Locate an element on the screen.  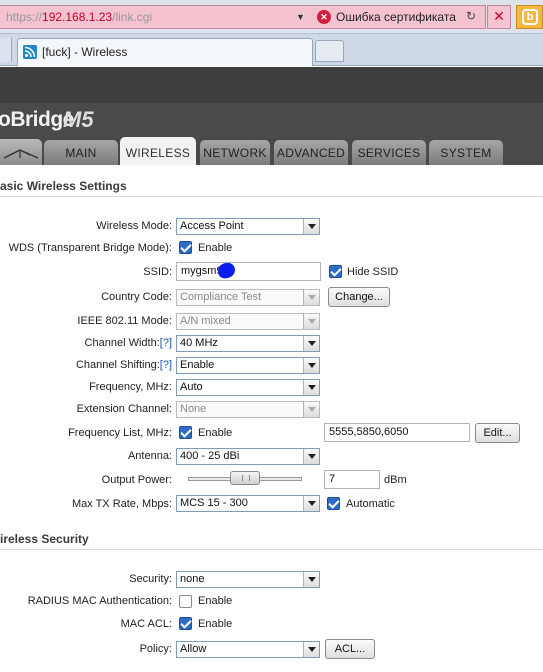
channel-width-select: 40 MHz is located at coordinates (248, 343).